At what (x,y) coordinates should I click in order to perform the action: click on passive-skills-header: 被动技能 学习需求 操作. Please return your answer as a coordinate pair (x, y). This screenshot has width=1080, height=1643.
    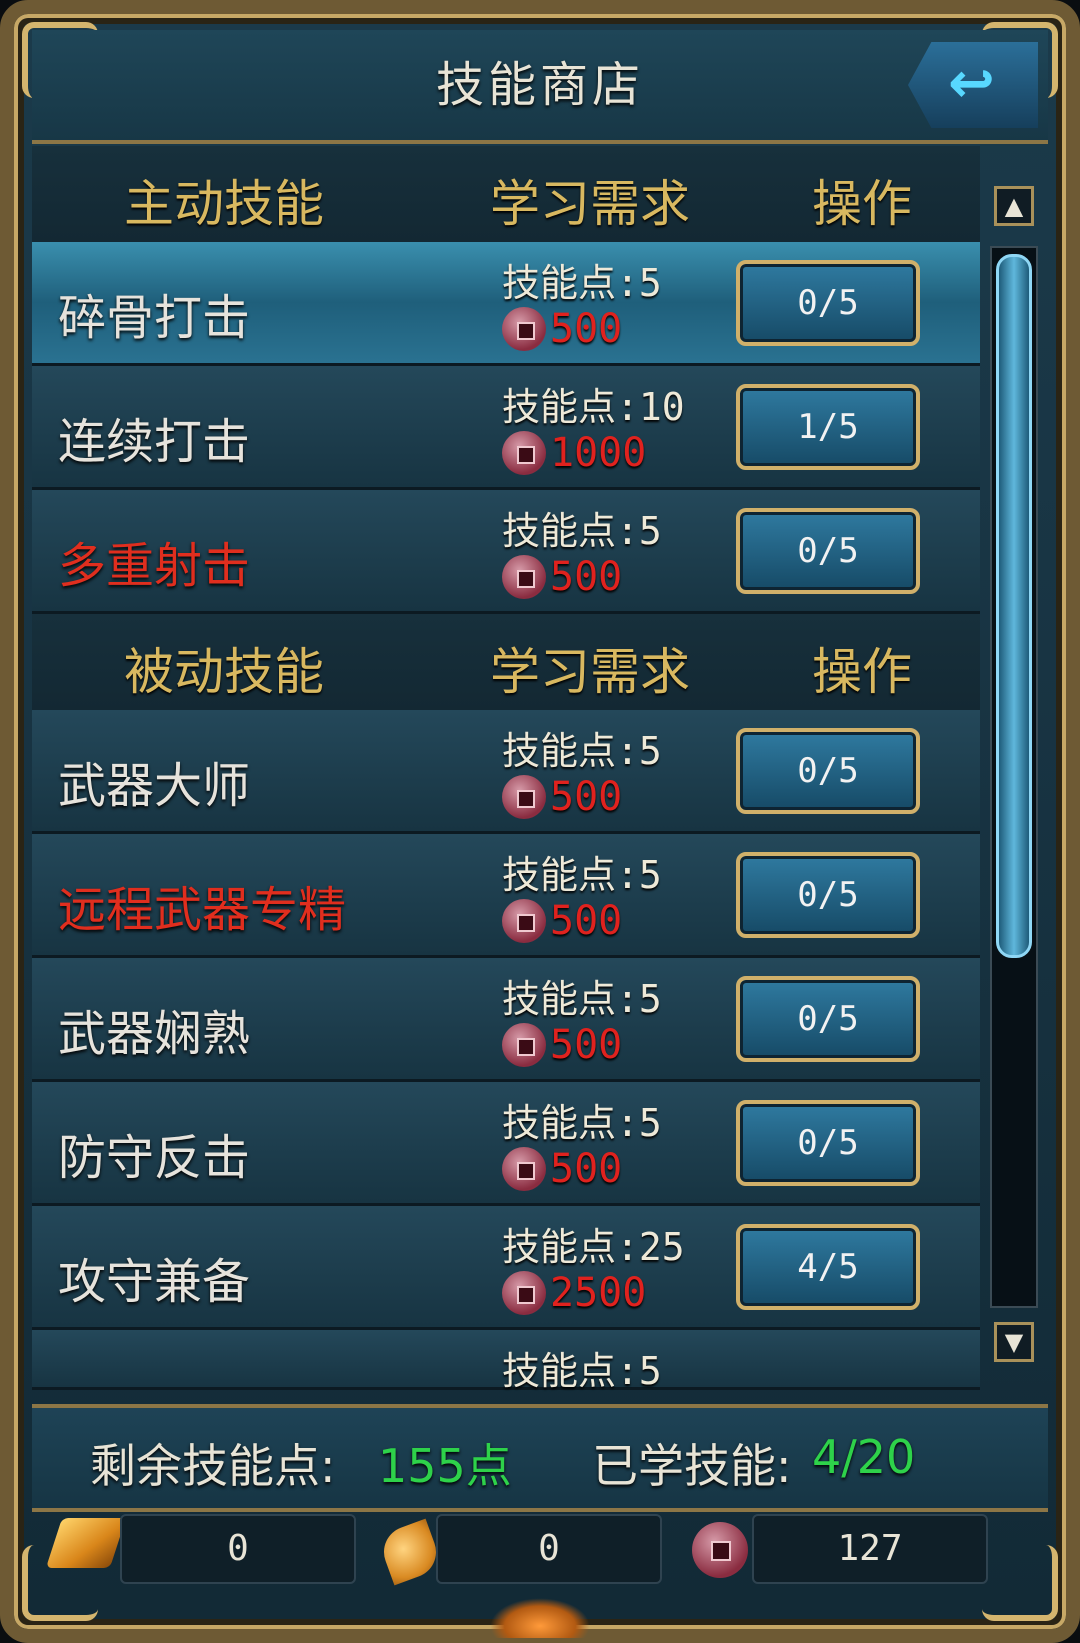
    Looking at the image, I should click on (506, 662).